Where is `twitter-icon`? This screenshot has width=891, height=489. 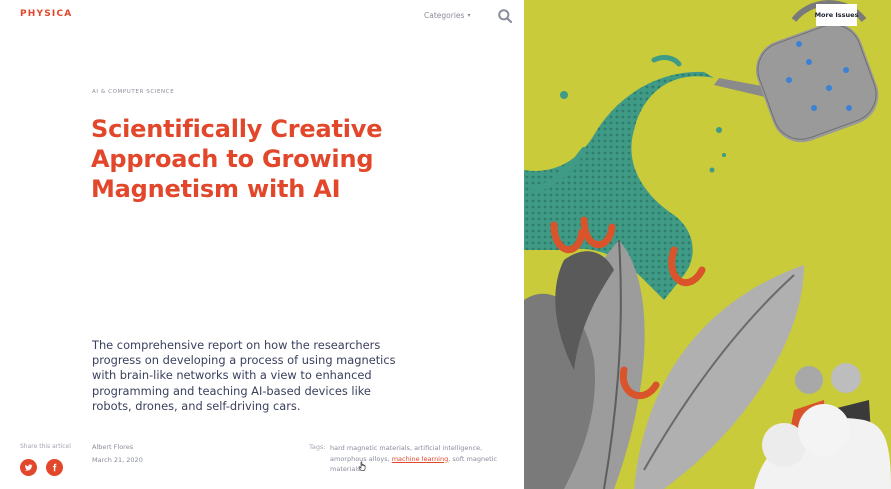
twitter-icon is located at coordinates (28, 467).